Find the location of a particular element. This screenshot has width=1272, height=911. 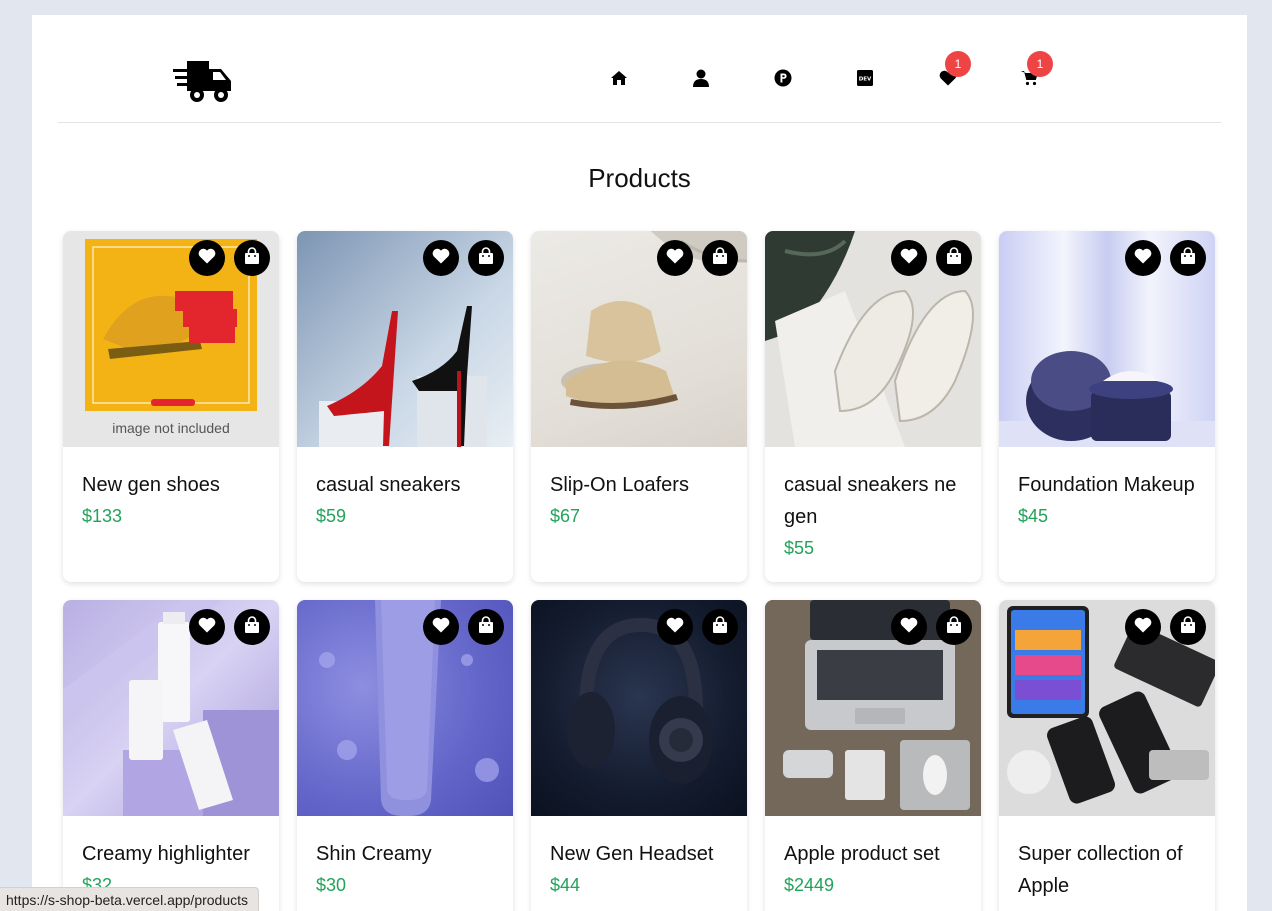

product-name: Apple product set is located at coordinates (873, 854).